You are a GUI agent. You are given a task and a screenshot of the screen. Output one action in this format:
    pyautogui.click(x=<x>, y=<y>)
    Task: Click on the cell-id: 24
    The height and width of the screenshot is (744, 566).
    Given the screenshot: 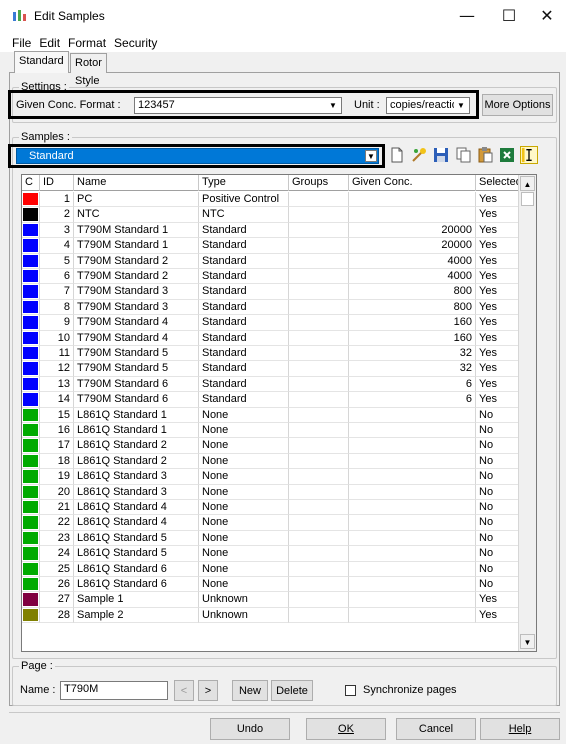 What is the action you would take?
    pyautogui.click(x=57, y=554)
    